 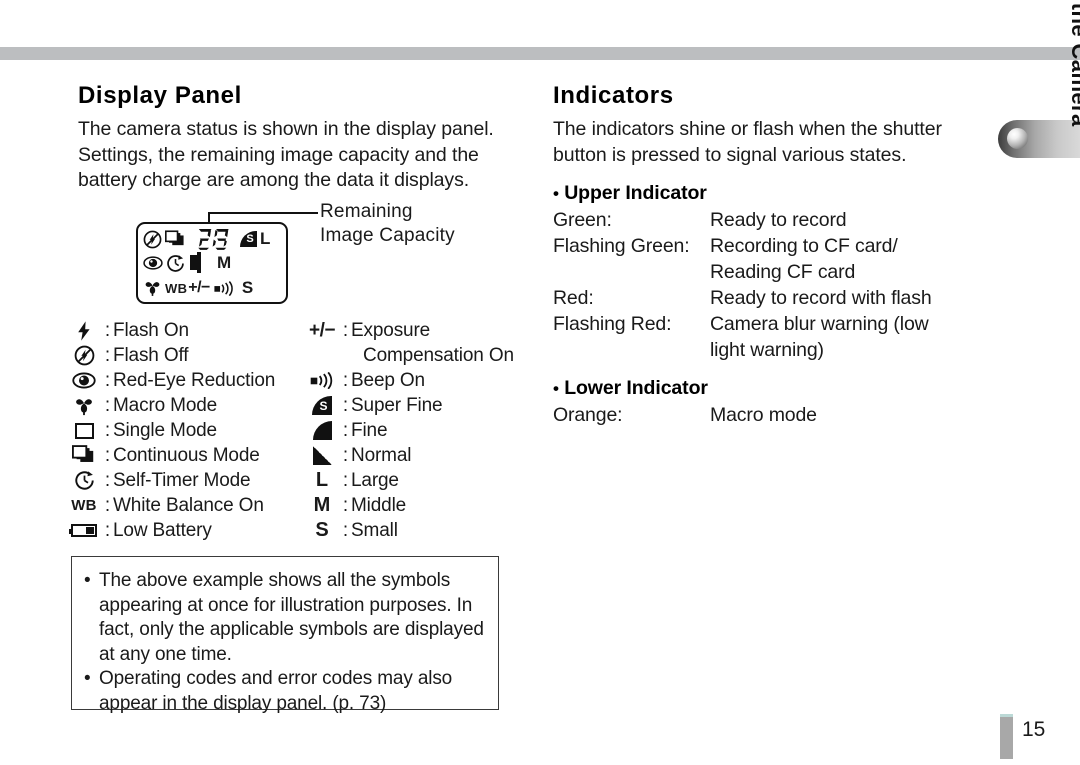 I want to click on legend-label: Small, so click(x=374, y=530).